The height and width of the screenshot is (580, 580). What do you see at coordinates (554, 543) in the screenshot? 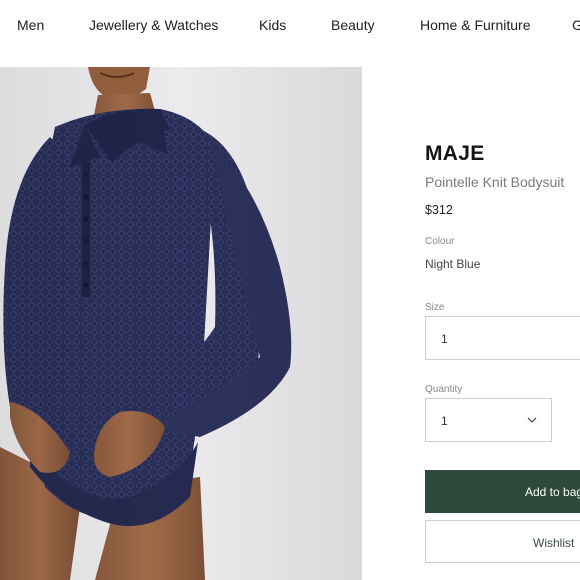
I see `wishlist-label: Wishlist` at bounding box center [554, 543].